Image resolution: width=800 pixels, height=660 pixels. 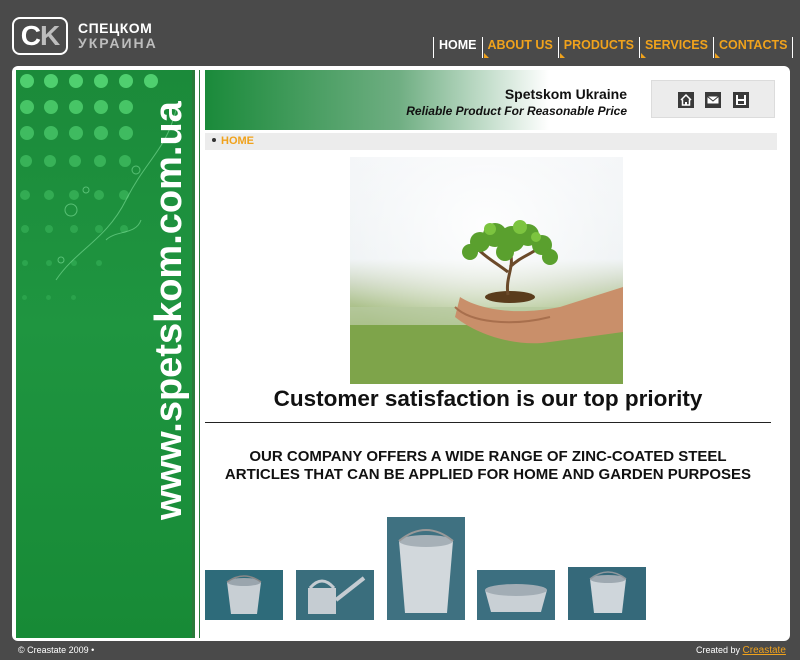 What do you see at coordinates (458, 45) in the screenshot?
I see `nav-home-label: HOME` at bounding box center [458, 45].